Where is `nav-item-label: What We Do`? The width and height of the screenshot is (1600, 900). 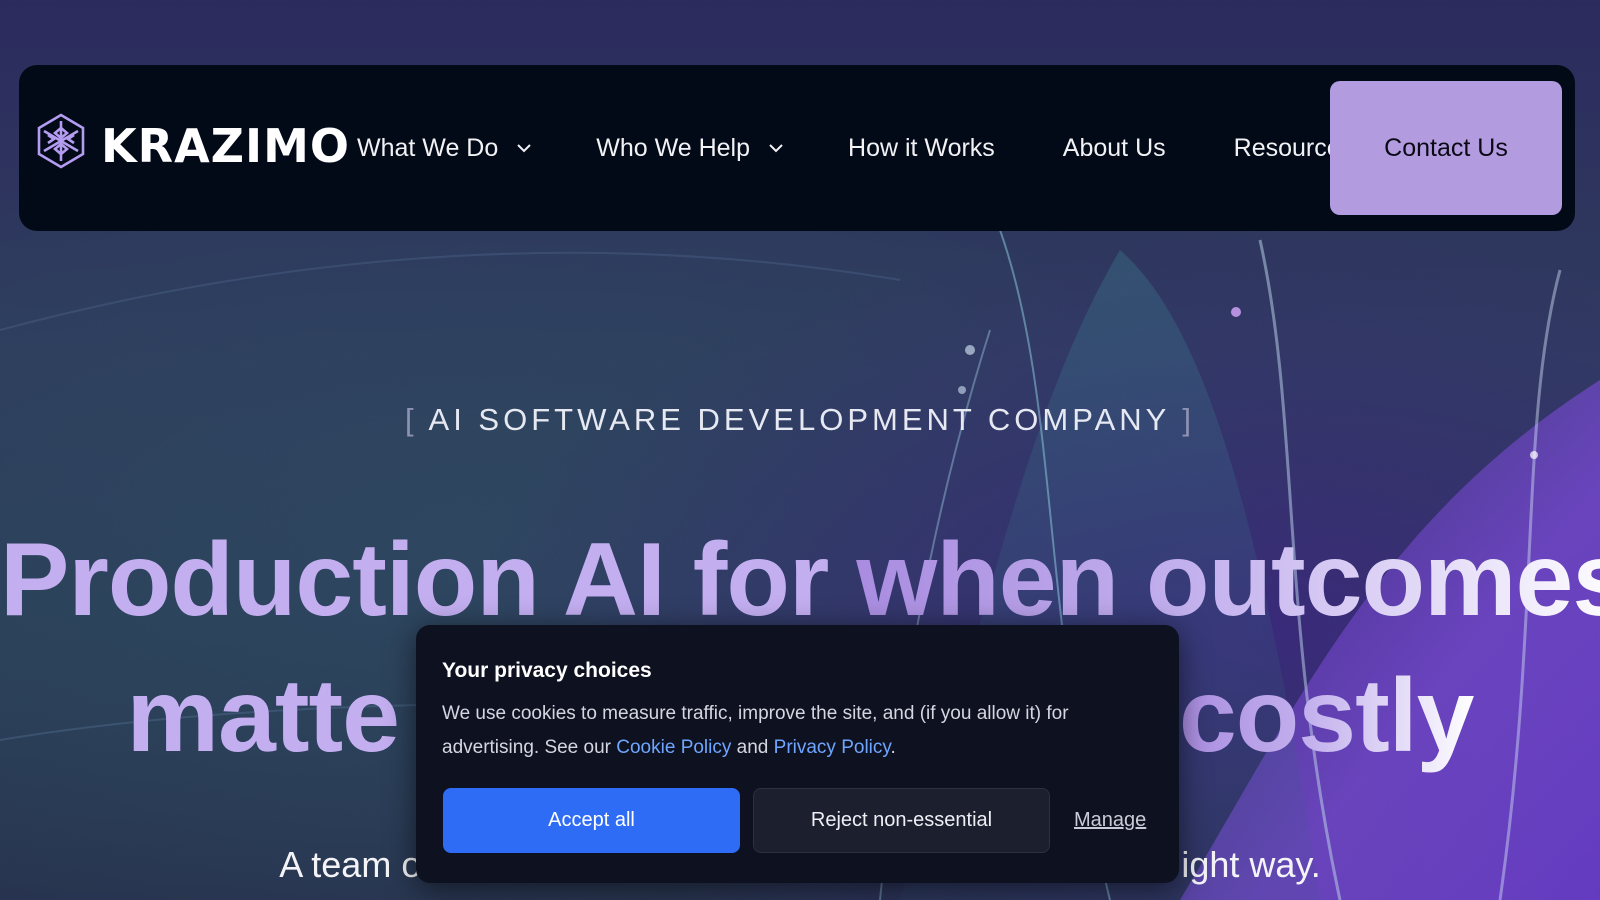 nav-item-label: What We Do is located at coordinates (428, 147).